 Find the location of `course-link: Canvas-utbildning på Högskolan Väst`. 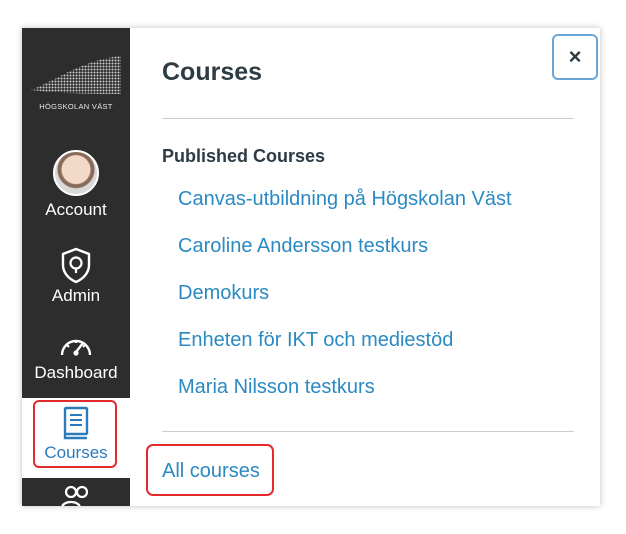

course-link: Canvas-utbildning på Högskolan Väst is located at coordinates (345, 199).